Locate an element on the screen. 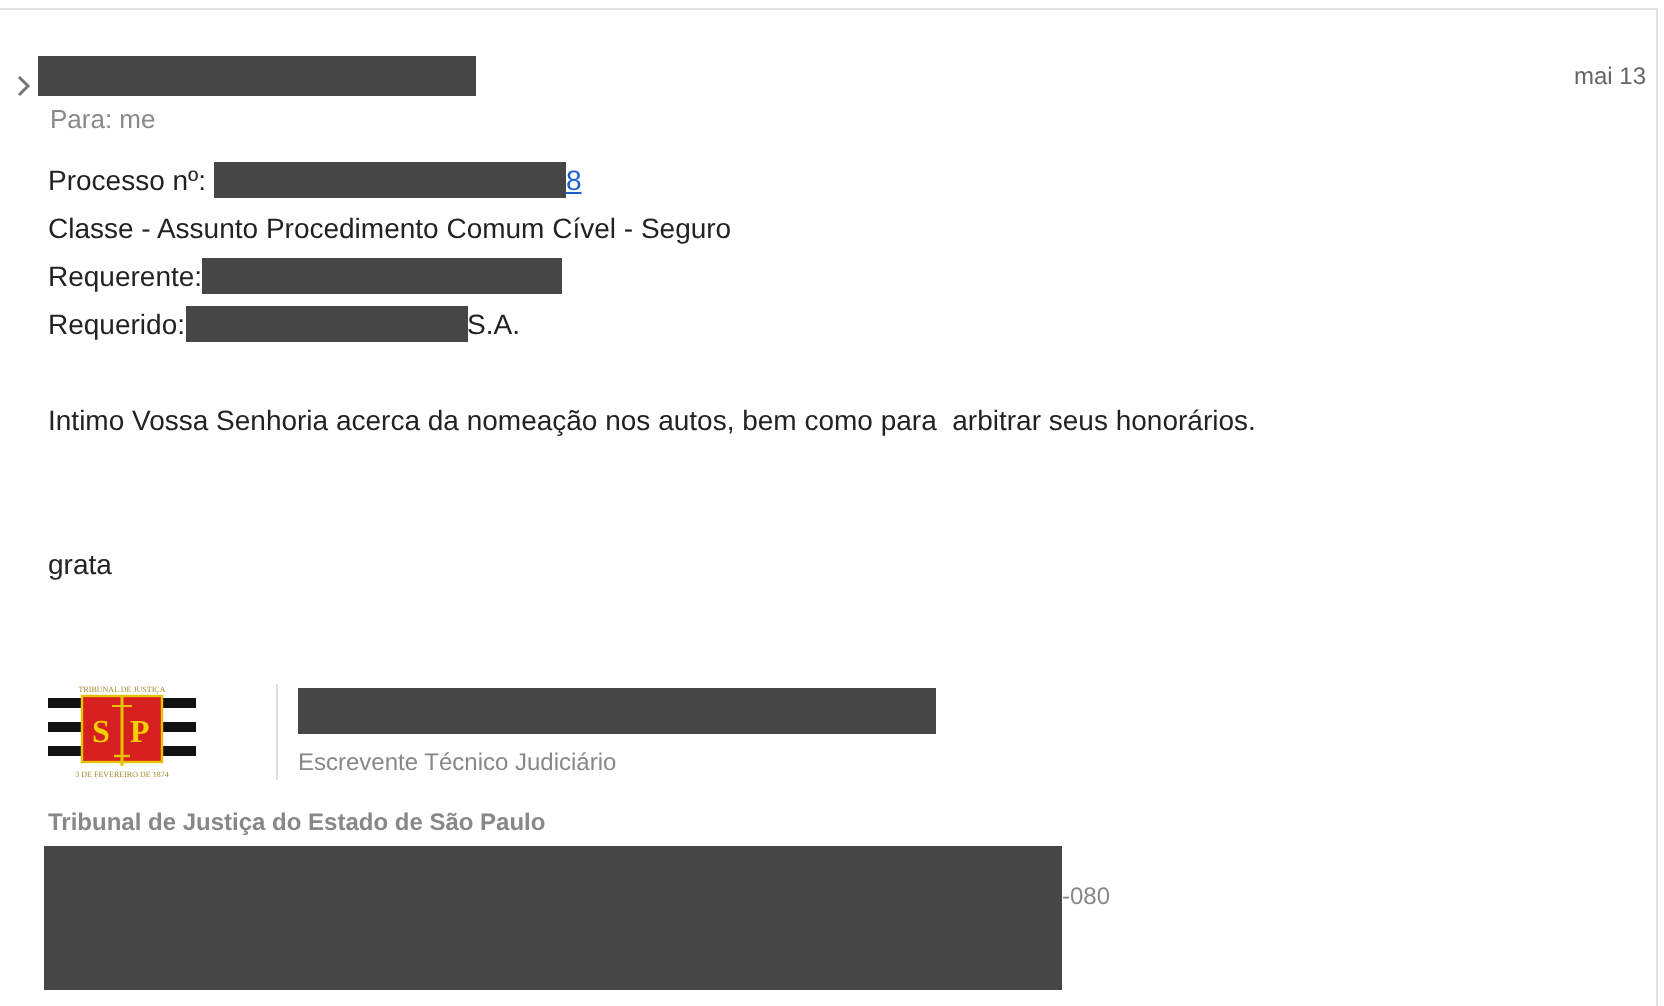 The width and height of the screenshot is (1664, 1006). job-title: Escrevente Técnico Judiciário is located at coordinates (458, 761).